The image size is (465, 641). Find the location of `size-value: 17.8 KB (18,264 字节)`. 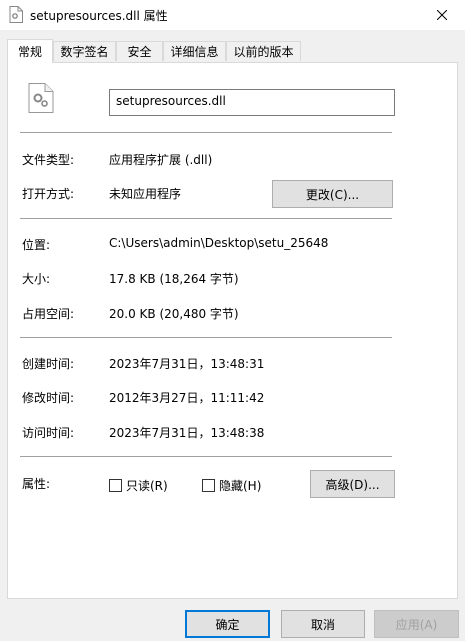

size-value: 17.8 KB (18,264 字节) is located at coordinates (174, 279).